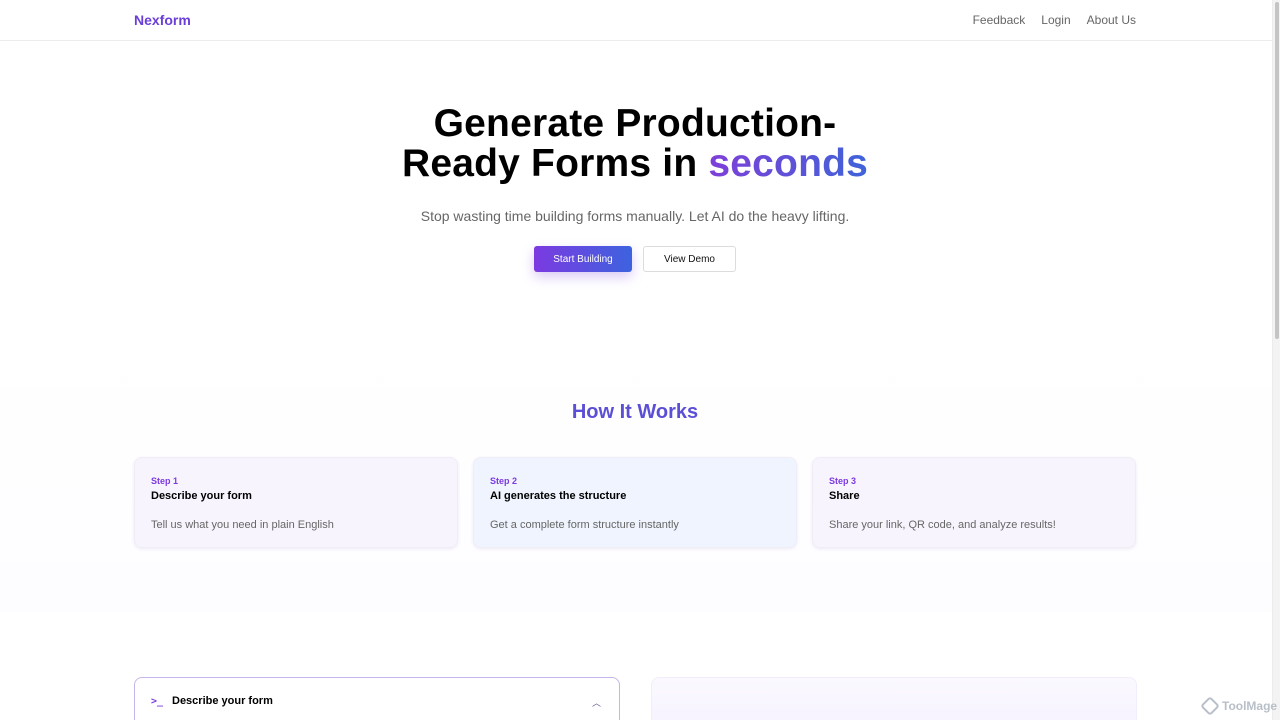 The image size is (1280, 720). What do you see at coordinates (1277, 170) in the screenshot?
I see `scrollbar-thumb` at bounding box center [1277, 170].